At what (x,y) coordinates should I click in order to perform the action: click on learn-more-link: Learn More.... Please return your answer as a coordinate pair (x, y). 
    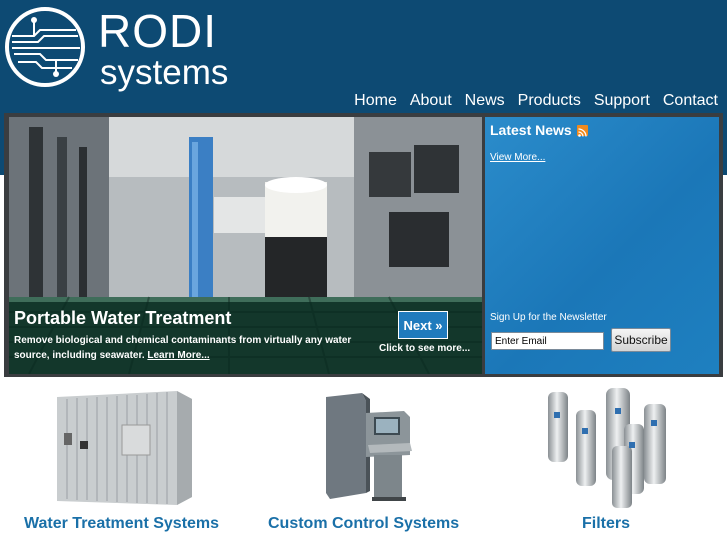
    Looking at the image, I should click on (178, 355).